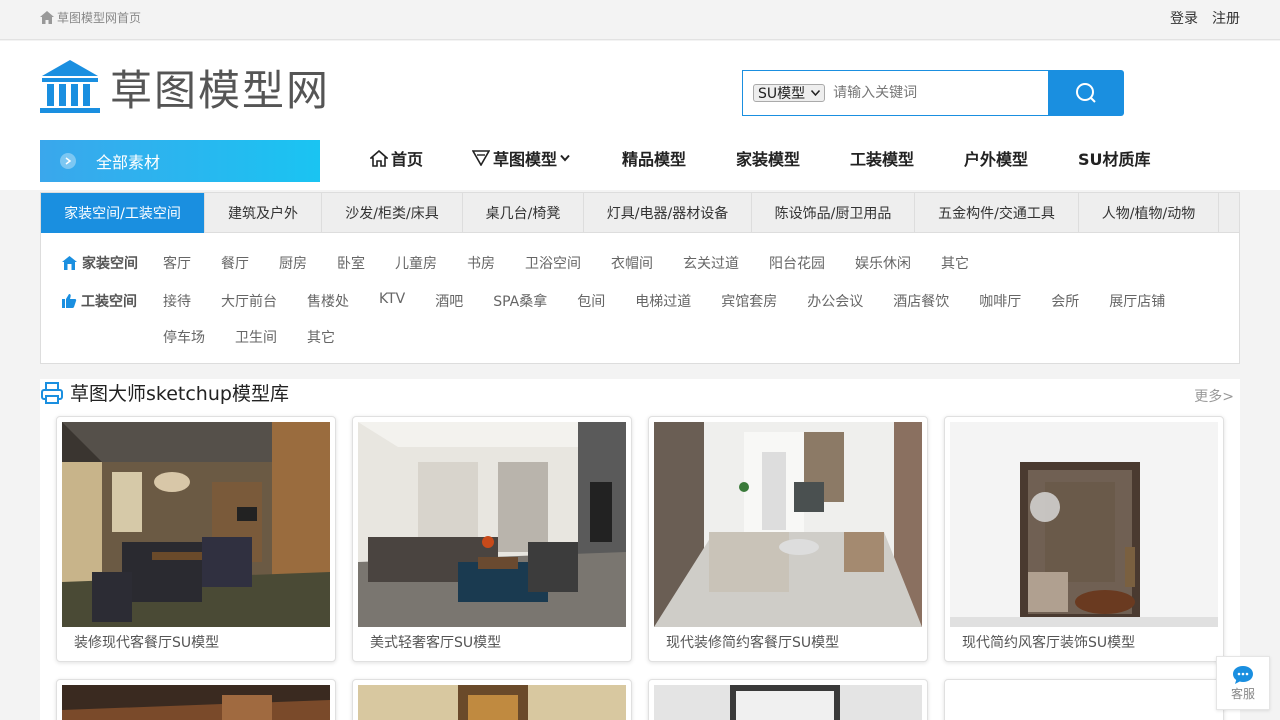 This screenshot has height=720, width=1280. I want to click on customer-service-label: 客服, so click(1242, 693).